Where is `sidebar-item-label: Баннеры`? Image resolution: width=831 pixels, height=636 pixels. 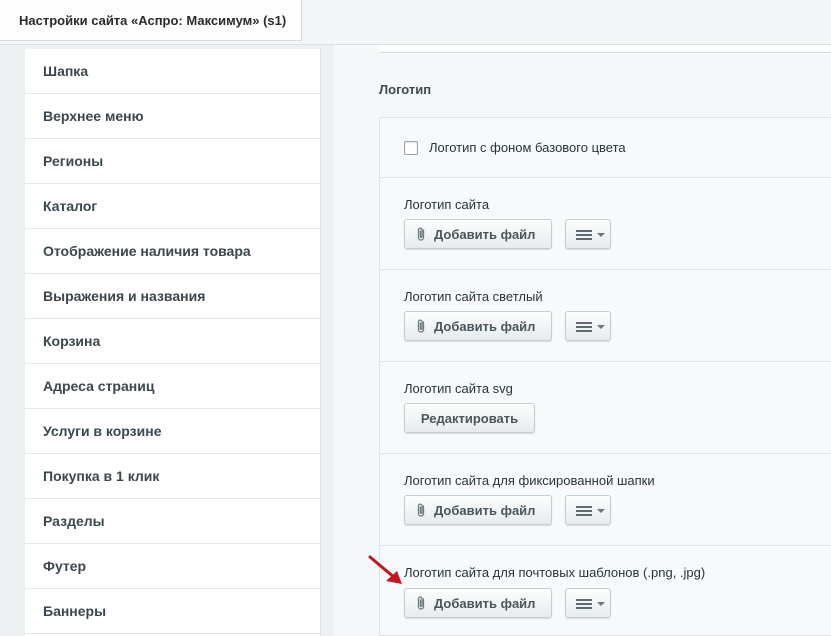 sidebar-item-label: Баннеры is located at coordinates (75, 611).